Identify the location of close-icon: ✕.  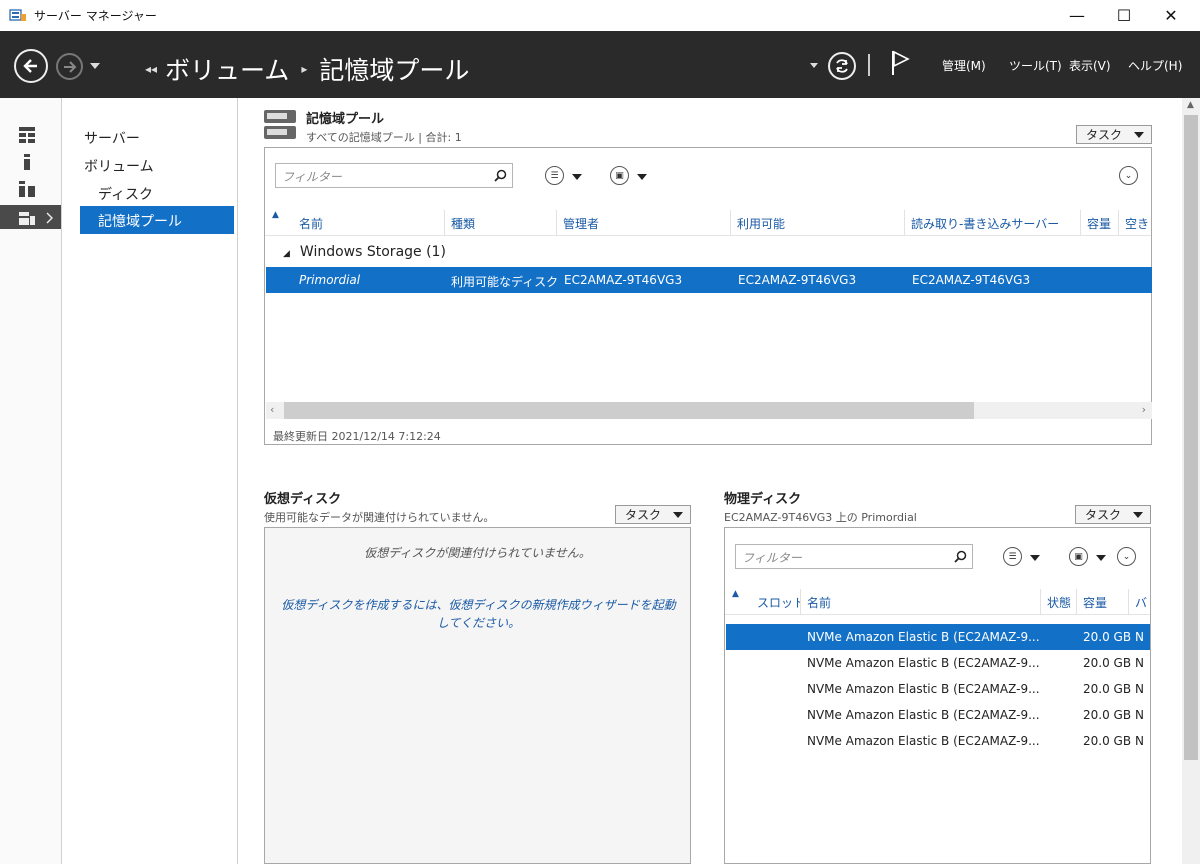
(1171, 15).